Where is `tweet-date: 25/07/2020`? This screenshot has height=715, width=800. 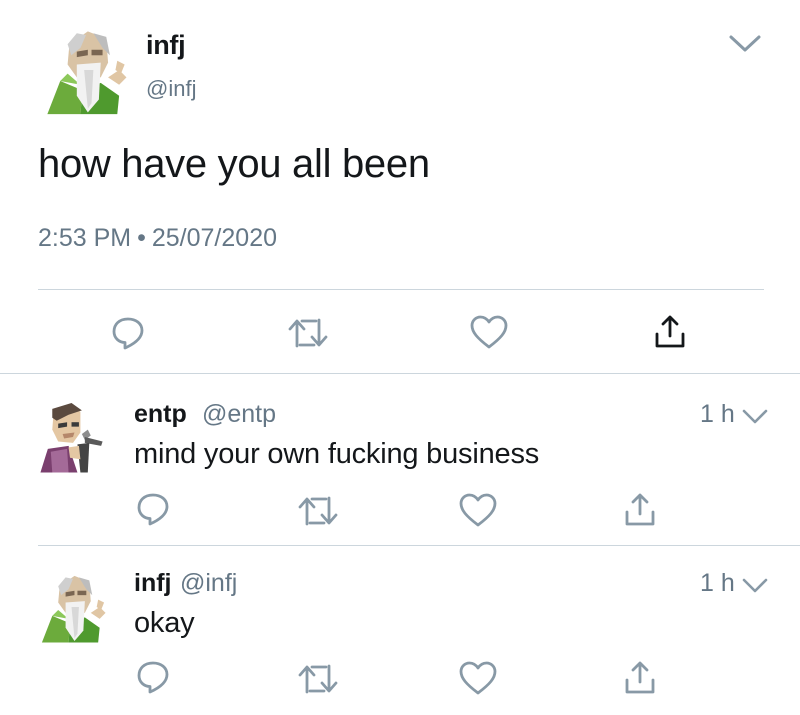 tweet-date: 25/07/2020 is located at coordinates (214, 238).